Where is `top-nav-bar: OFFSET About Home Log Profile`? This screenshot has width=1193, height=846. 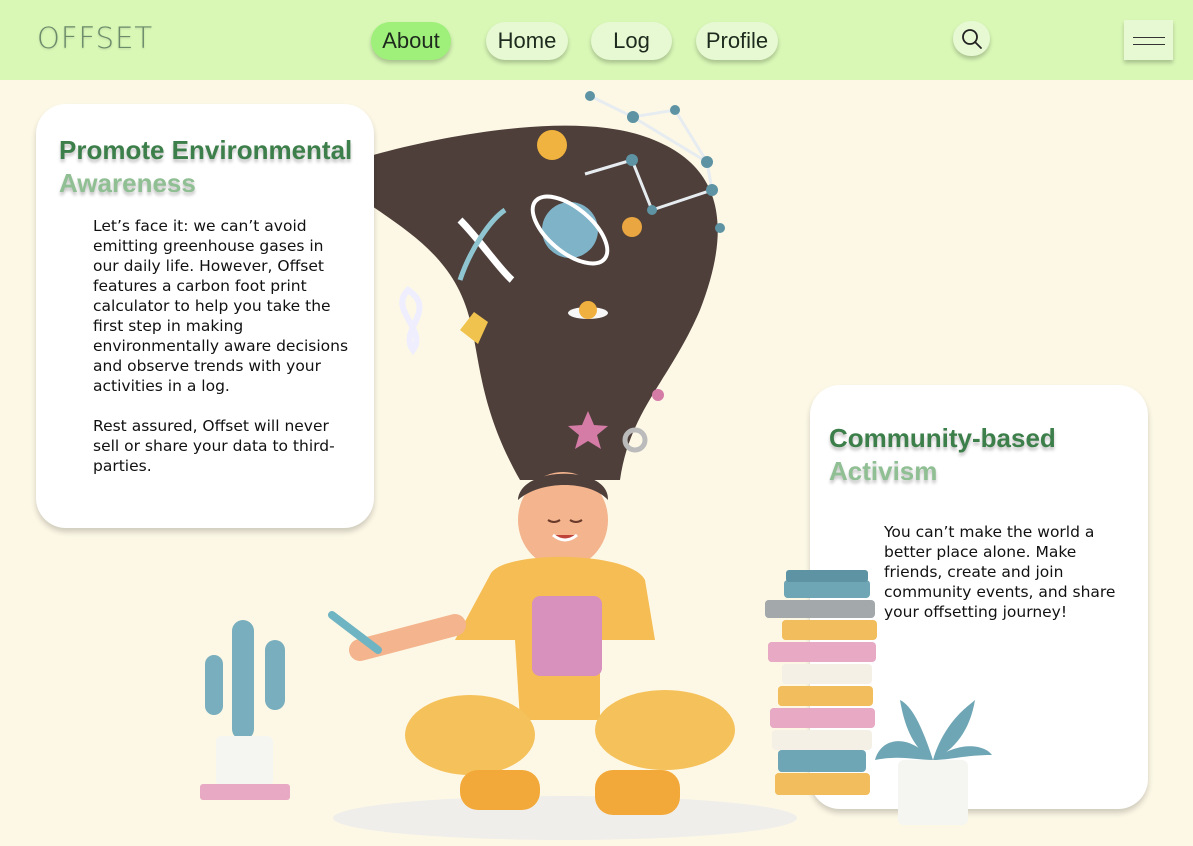
top-nav-bar: OFFSET About Home Log Profile is located at coordinates (596, 40).